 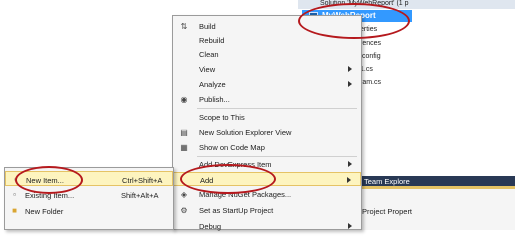 What do you see at coordinates (267, 69) in the screenshot?
I see `menu-item-view: View` at bounding box center [267, 69].